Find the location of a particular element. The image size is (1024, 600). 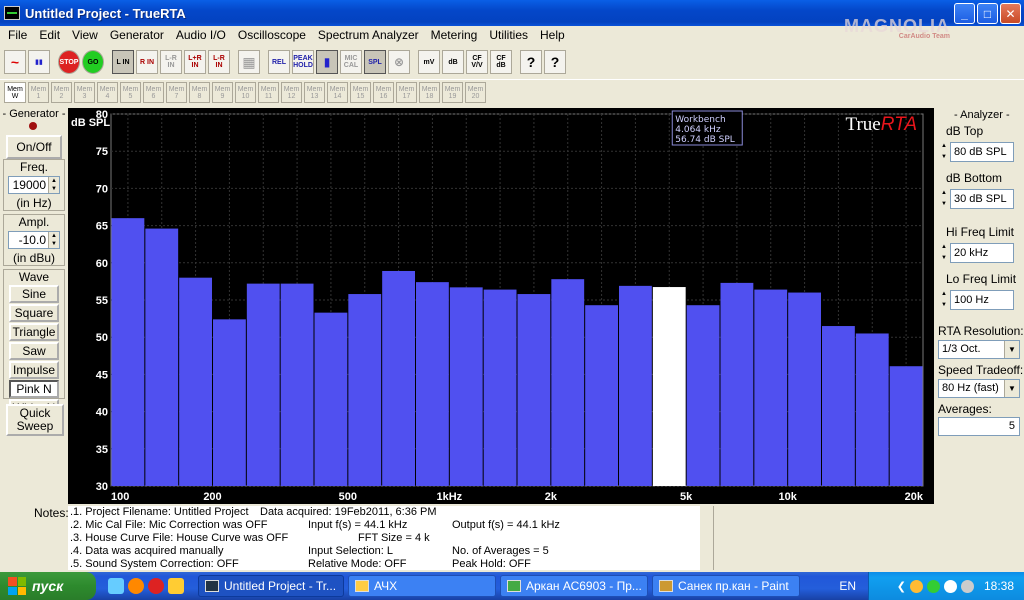

ampl-value: -10.0 is located at coordinates (28, 240).